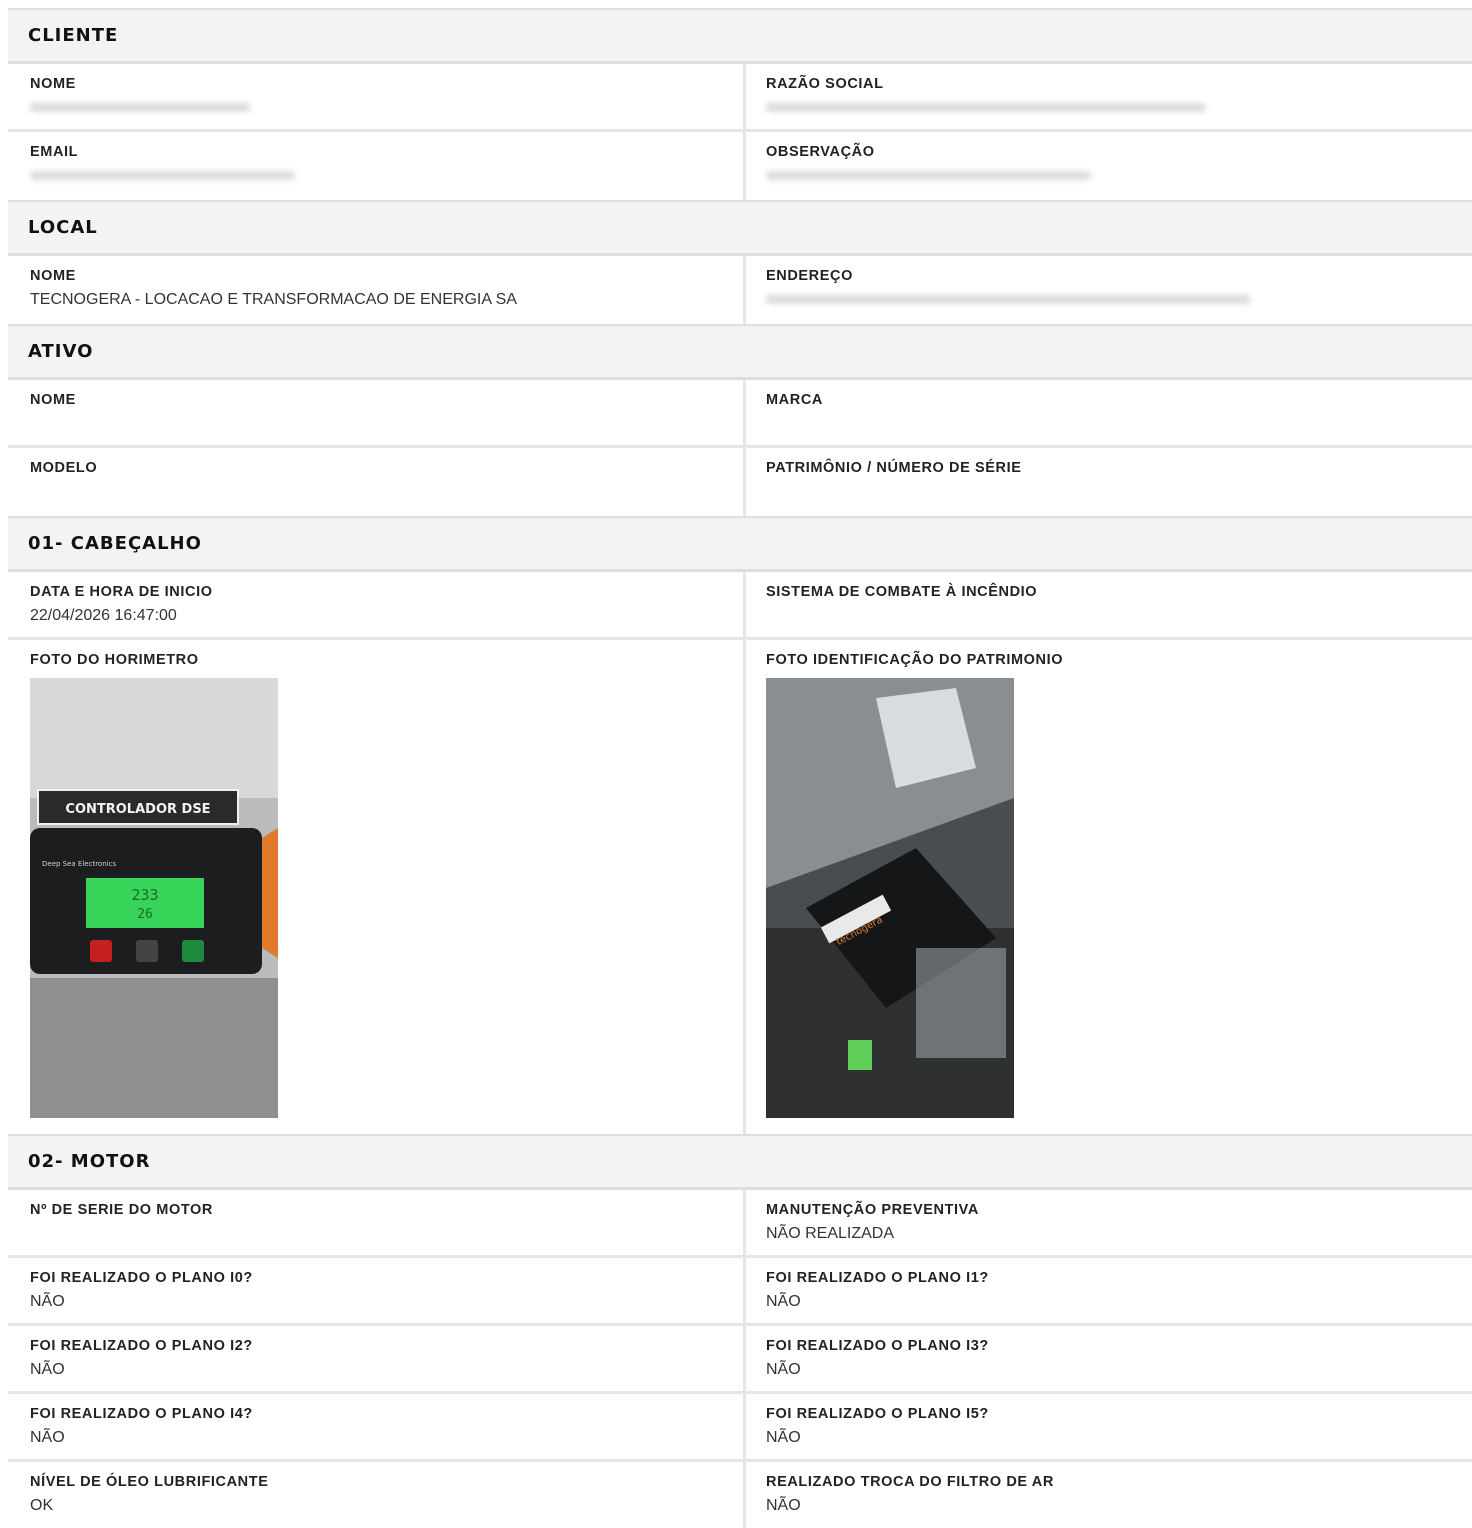 The width and height of the screenshot is (1472, 1528). I want to click on field-nivel-oleo: NÍVEL DE ÓLEO LUBRIFICANTE OK, so click(377, 1495).